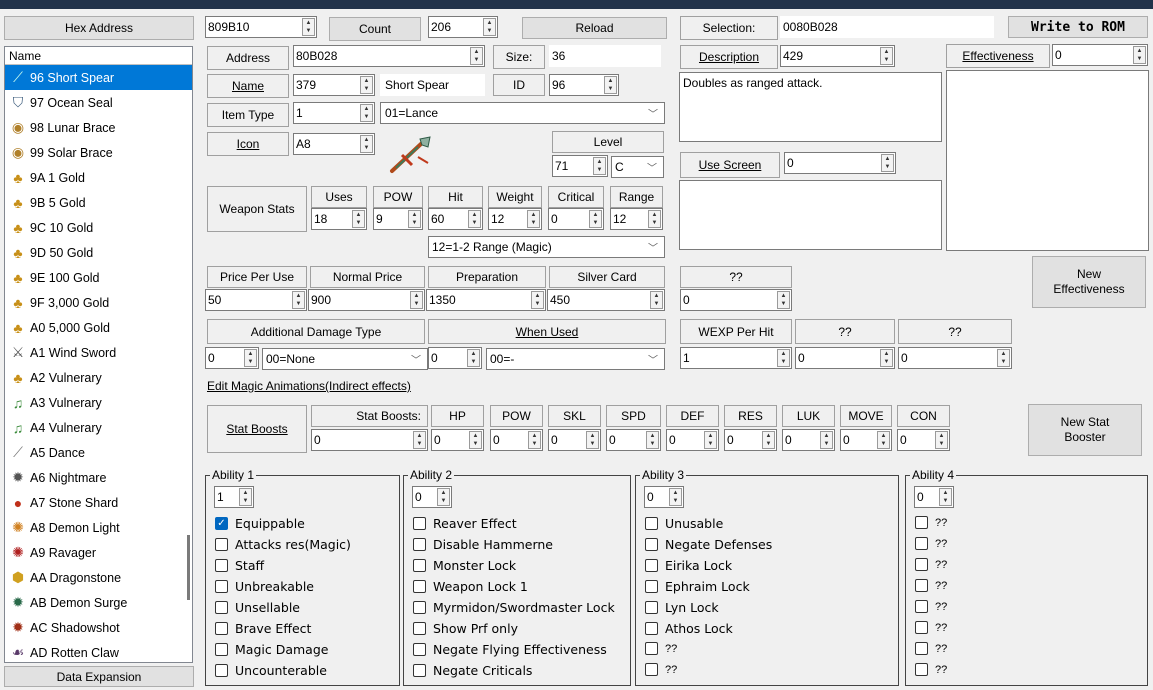 The height and width of the screenshot is (690, 1153). I want to click on description-input: 429 ▲ ▼, so click(837, 56).